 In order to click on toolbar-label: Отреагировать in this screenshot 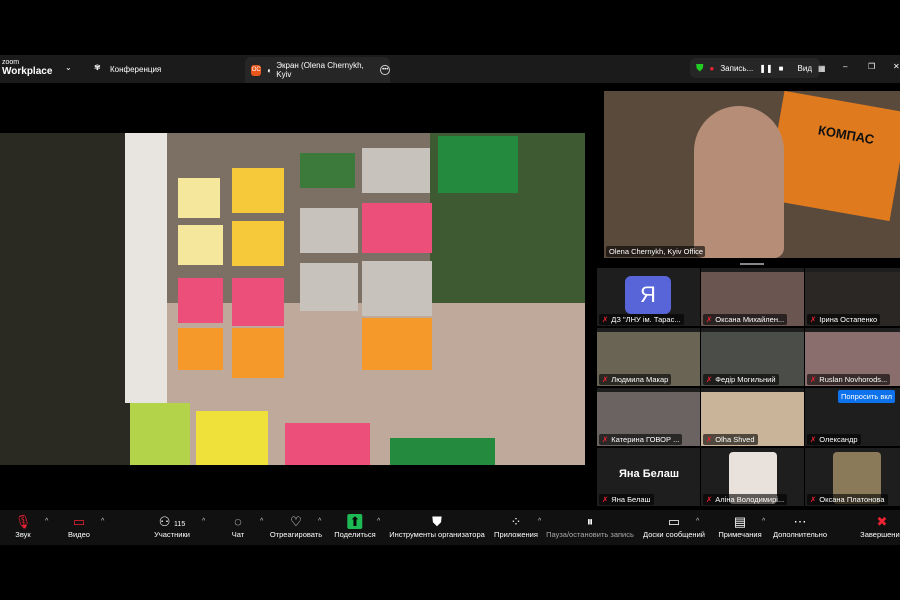, I will do `click(296, 534)`.